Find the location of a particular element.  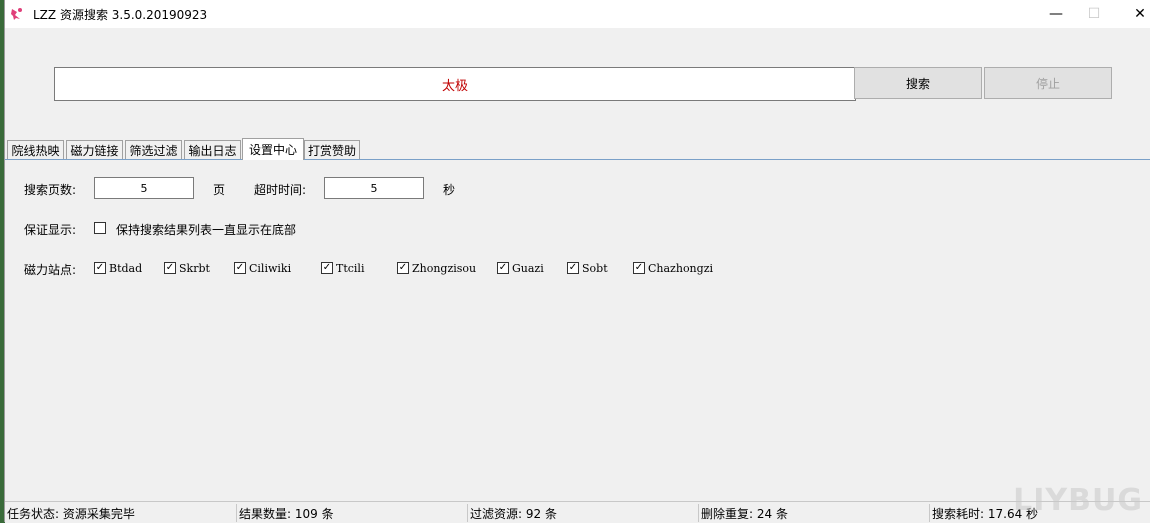

status-duplicates: 删除重复: 24 条 is located at coordinates (814, 513).